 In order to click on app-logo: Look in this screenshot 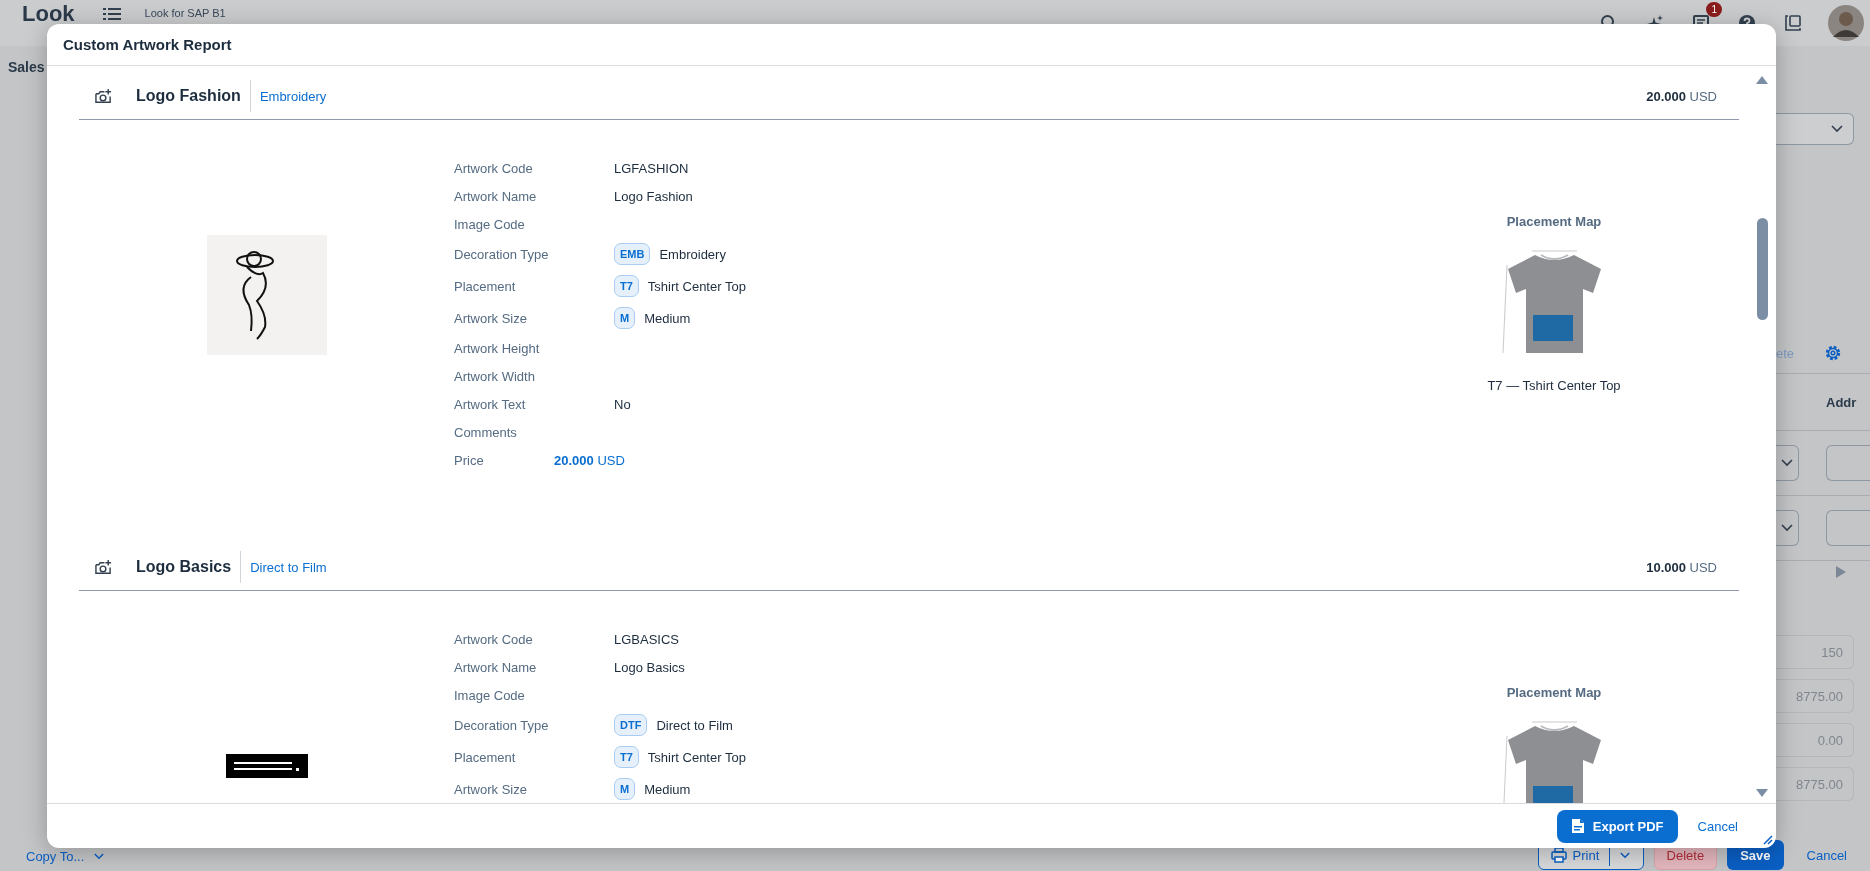, I will do `click(48, 14)`.